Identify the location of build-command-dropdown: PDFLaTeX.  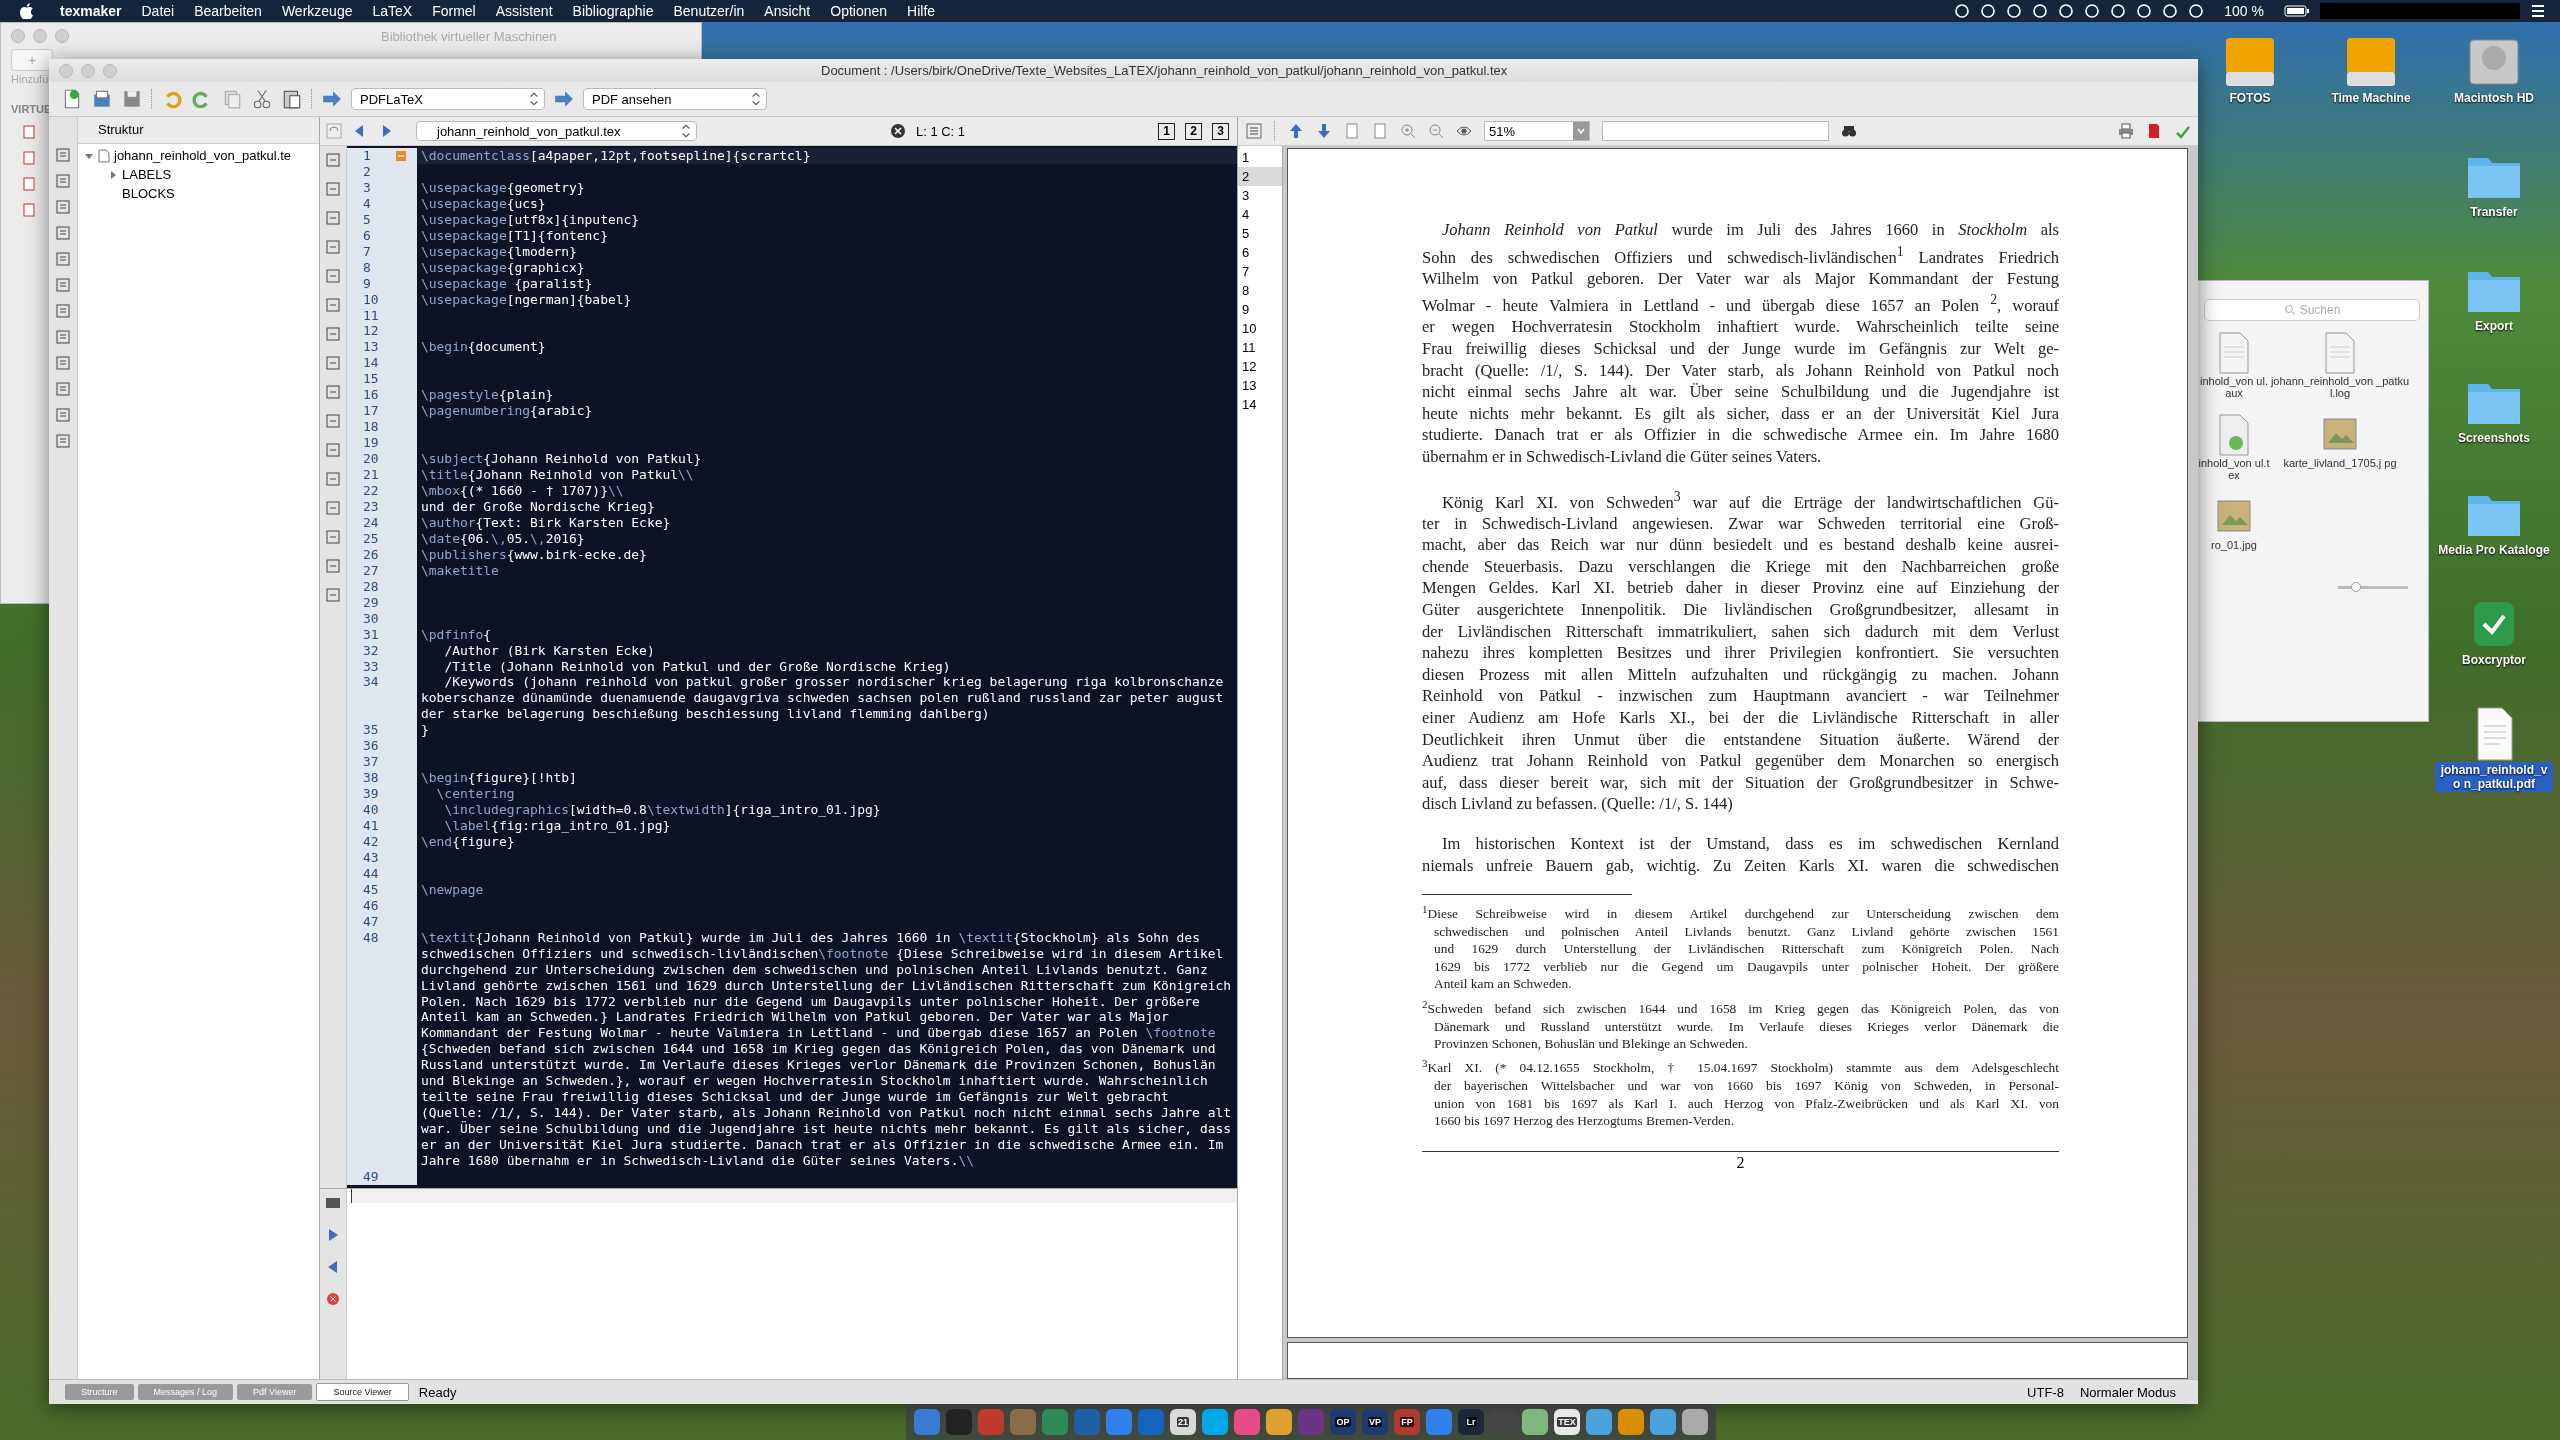
(448, 99).